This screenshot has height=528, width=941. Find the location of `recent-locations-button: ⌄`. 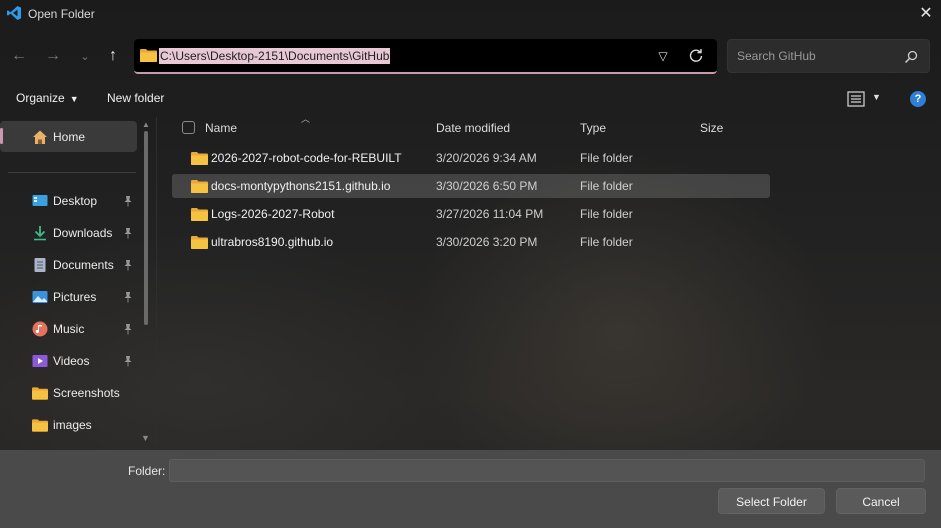

recent-locations-button: ⌄ is located at coordinates (85, 56).